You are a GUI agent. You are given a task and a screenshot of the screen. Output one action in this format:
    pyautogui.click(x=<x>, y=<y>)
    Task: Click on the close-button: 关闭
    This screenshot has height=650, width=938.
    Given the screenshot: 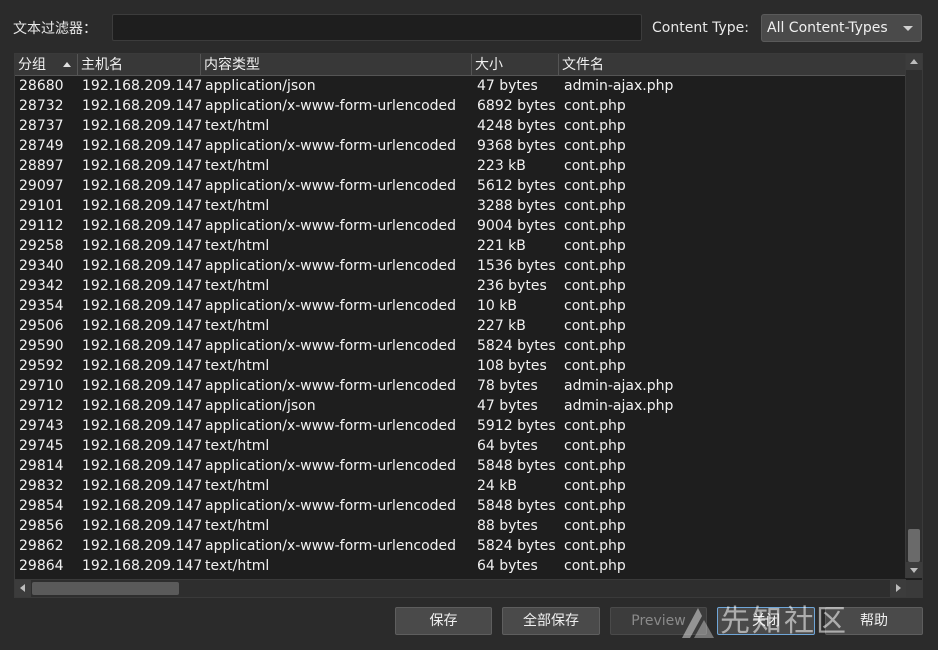 What is the action you would take?
    pyautogui.click(x=766, y=621)
    